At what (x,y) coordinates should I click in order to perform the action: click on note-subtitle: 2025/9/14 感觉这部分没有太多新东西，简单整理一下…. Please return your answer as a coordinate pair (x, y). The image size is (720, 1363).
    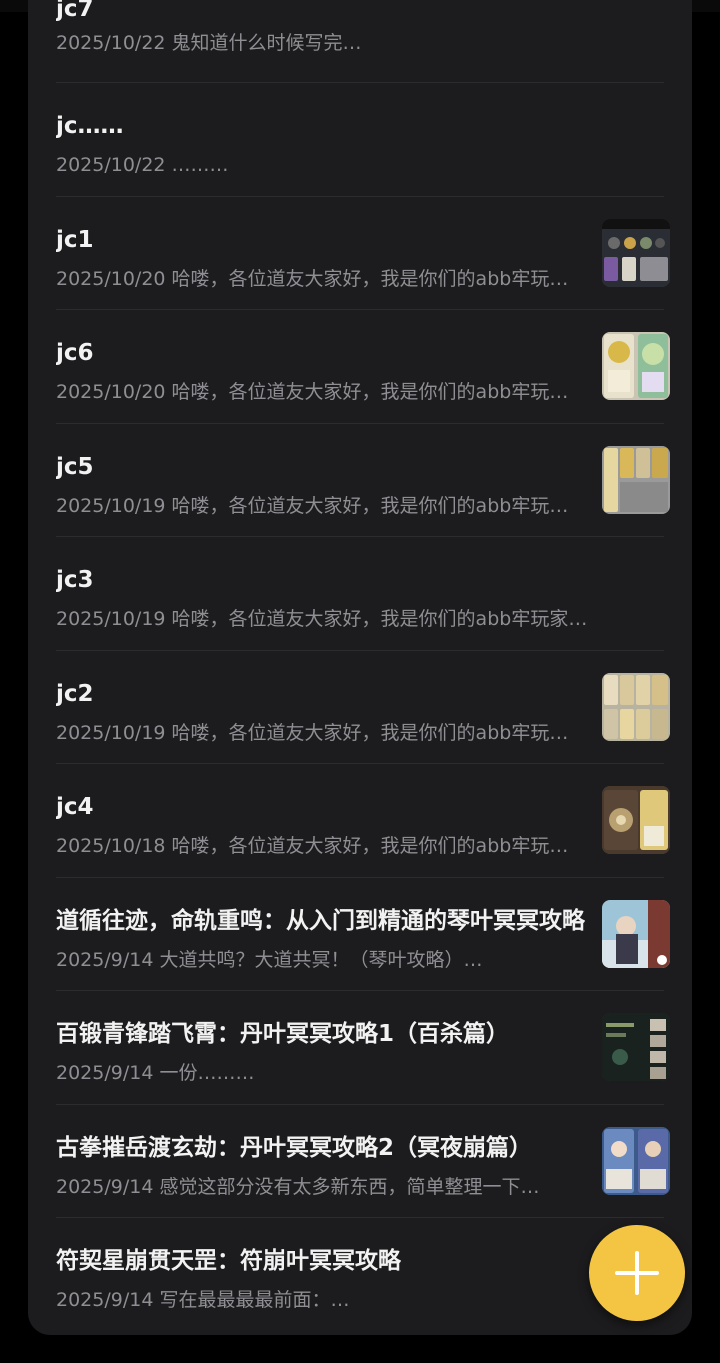
    Looking at the image, I should click on (298, 1186).